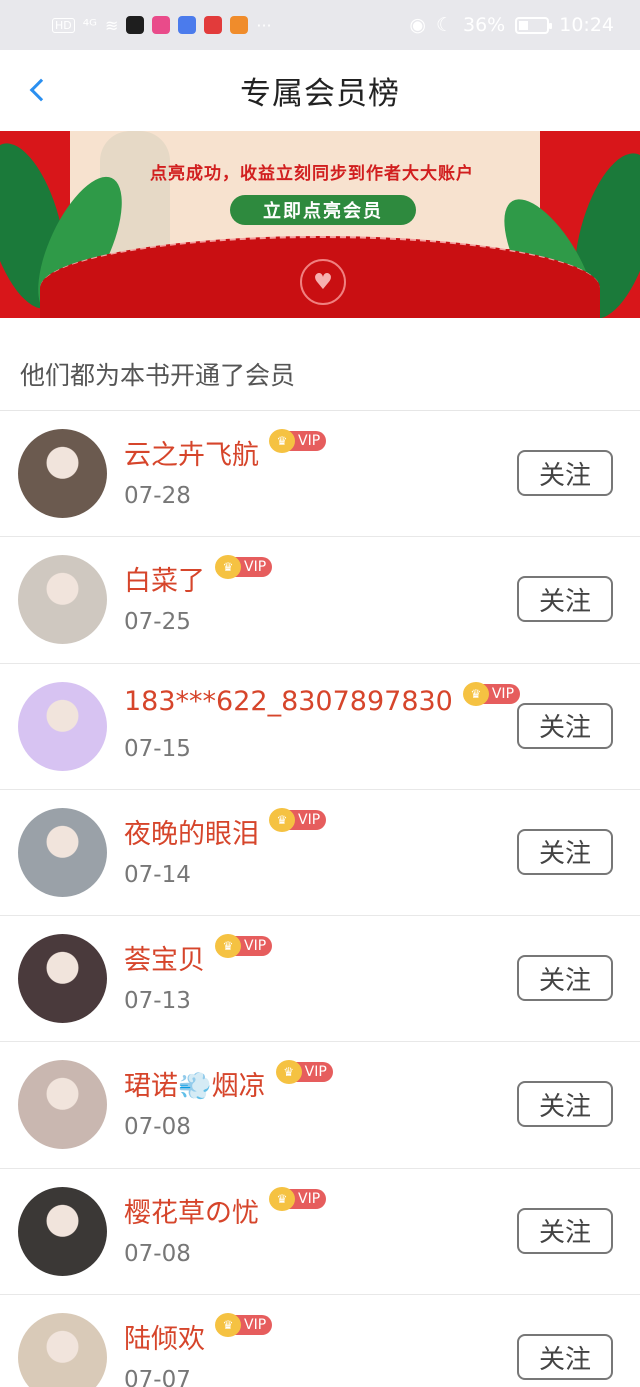 Image resolution: width=640 pixels, height=1387 pixels. I want to click on light-up-member-button: 立即点亮会员, so click(323, 210).